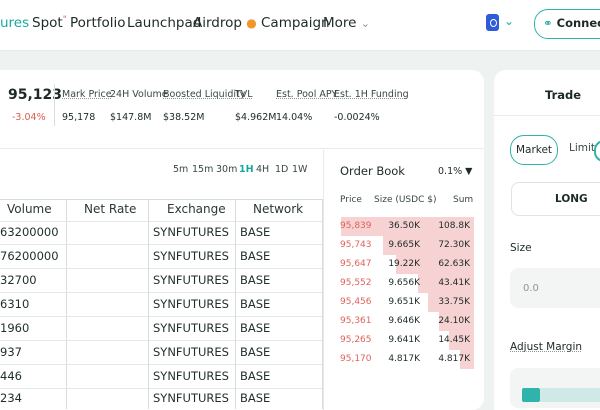 This screenshot has height=410, width=600. Describe the element at coordinates (582, 148) in the screenshot. I see `limit-order-tab: Limit` at that location.